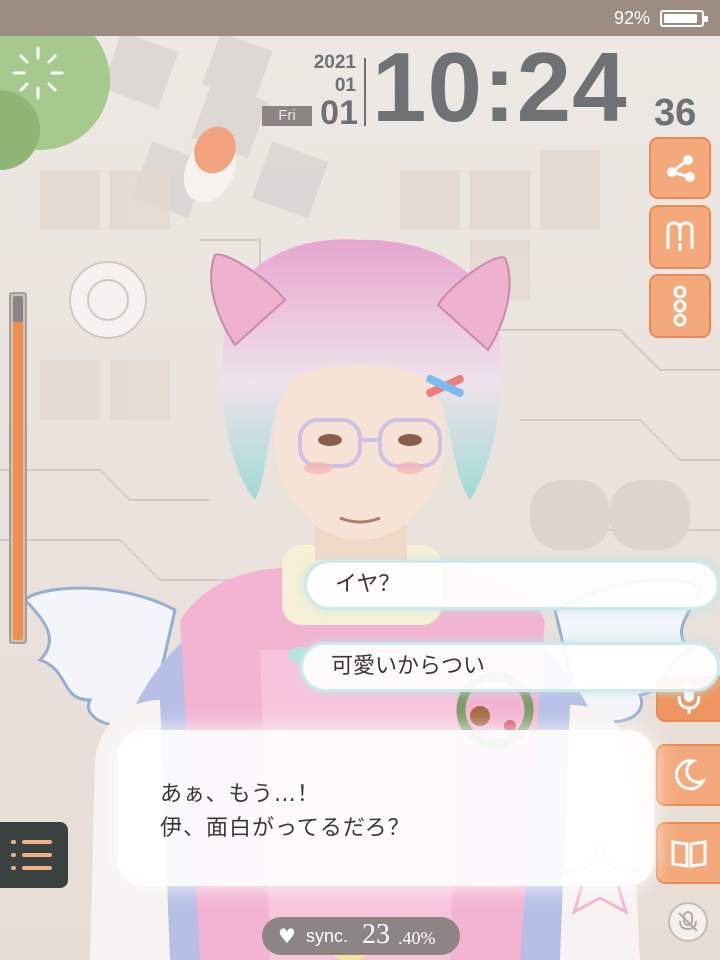 The height and width of the screenshot is (960, 720). Describe the element at coordinates (334, 62) in the screenshot. I see `clock-year: 2021` at that location.